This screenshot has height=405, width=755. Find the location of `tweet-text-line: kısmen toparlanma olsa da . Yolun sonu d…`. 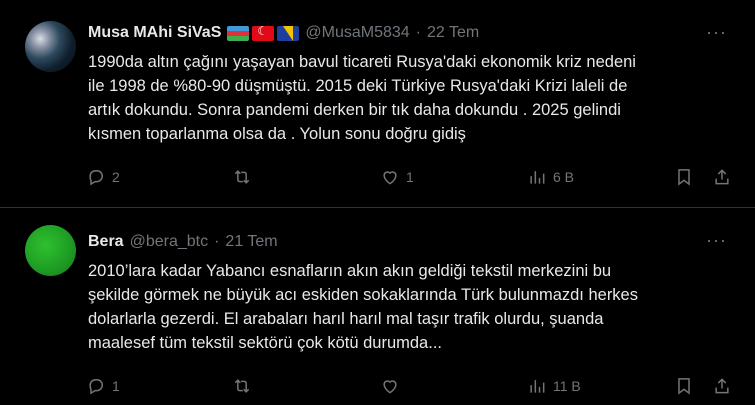

tweet-text-line: kısmen toparlanma olsa da . Yolun sonu d… is located at coordinates (277, 134).